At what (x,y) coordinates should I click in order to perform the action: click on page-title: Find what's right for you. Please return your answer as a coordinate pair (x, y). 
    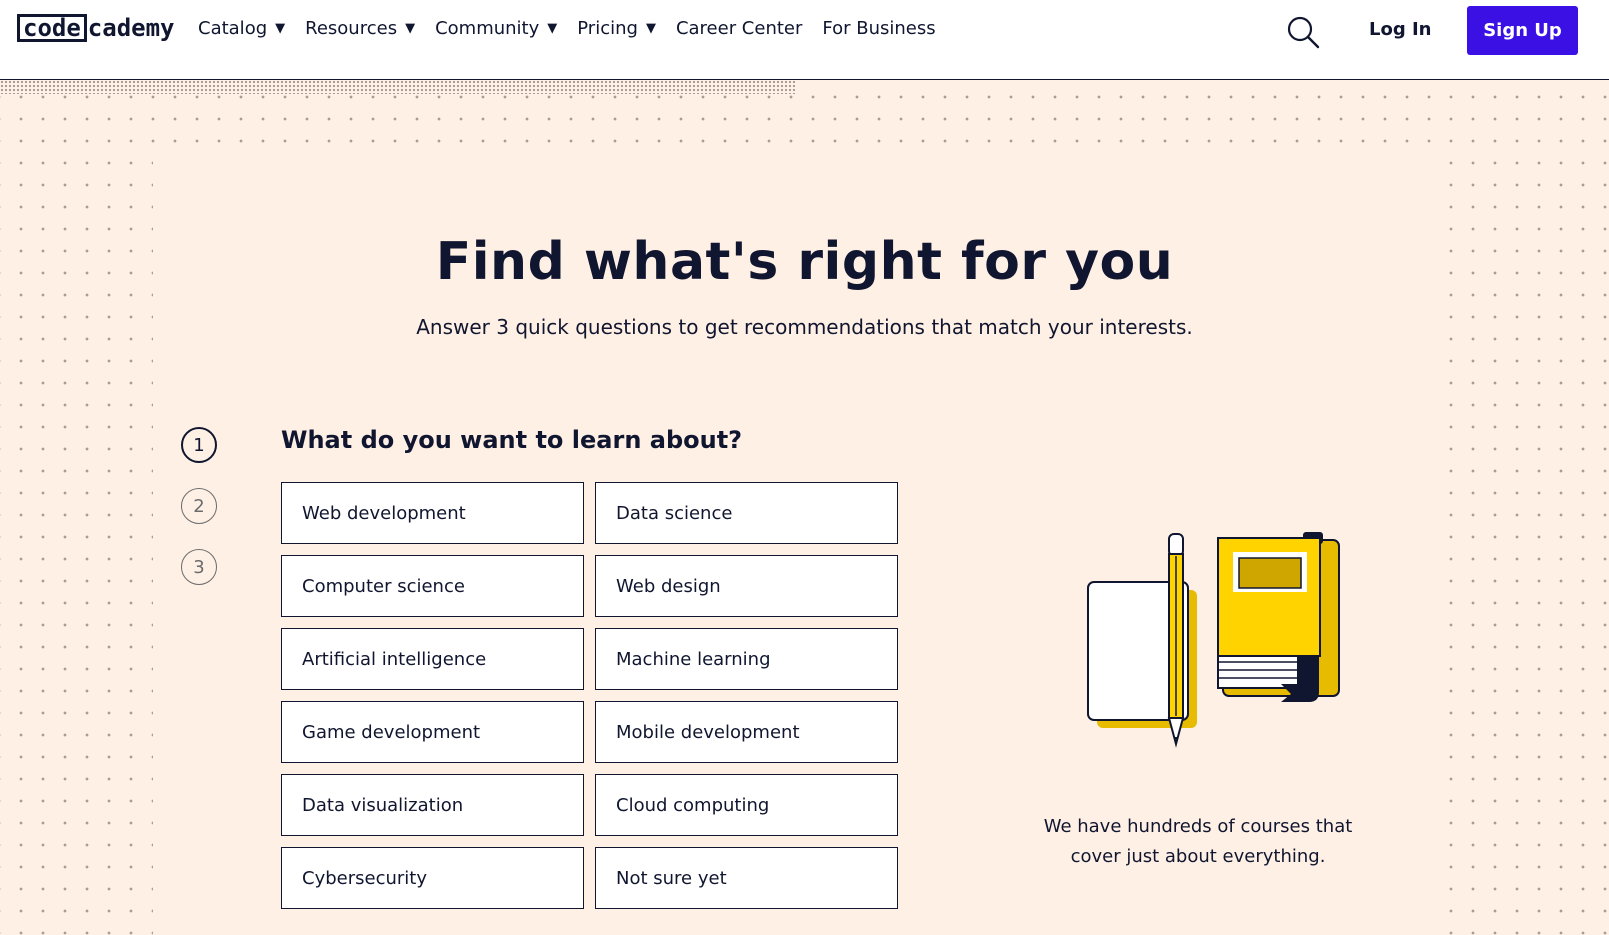
    Looking at the image, I should click on (804, 262).